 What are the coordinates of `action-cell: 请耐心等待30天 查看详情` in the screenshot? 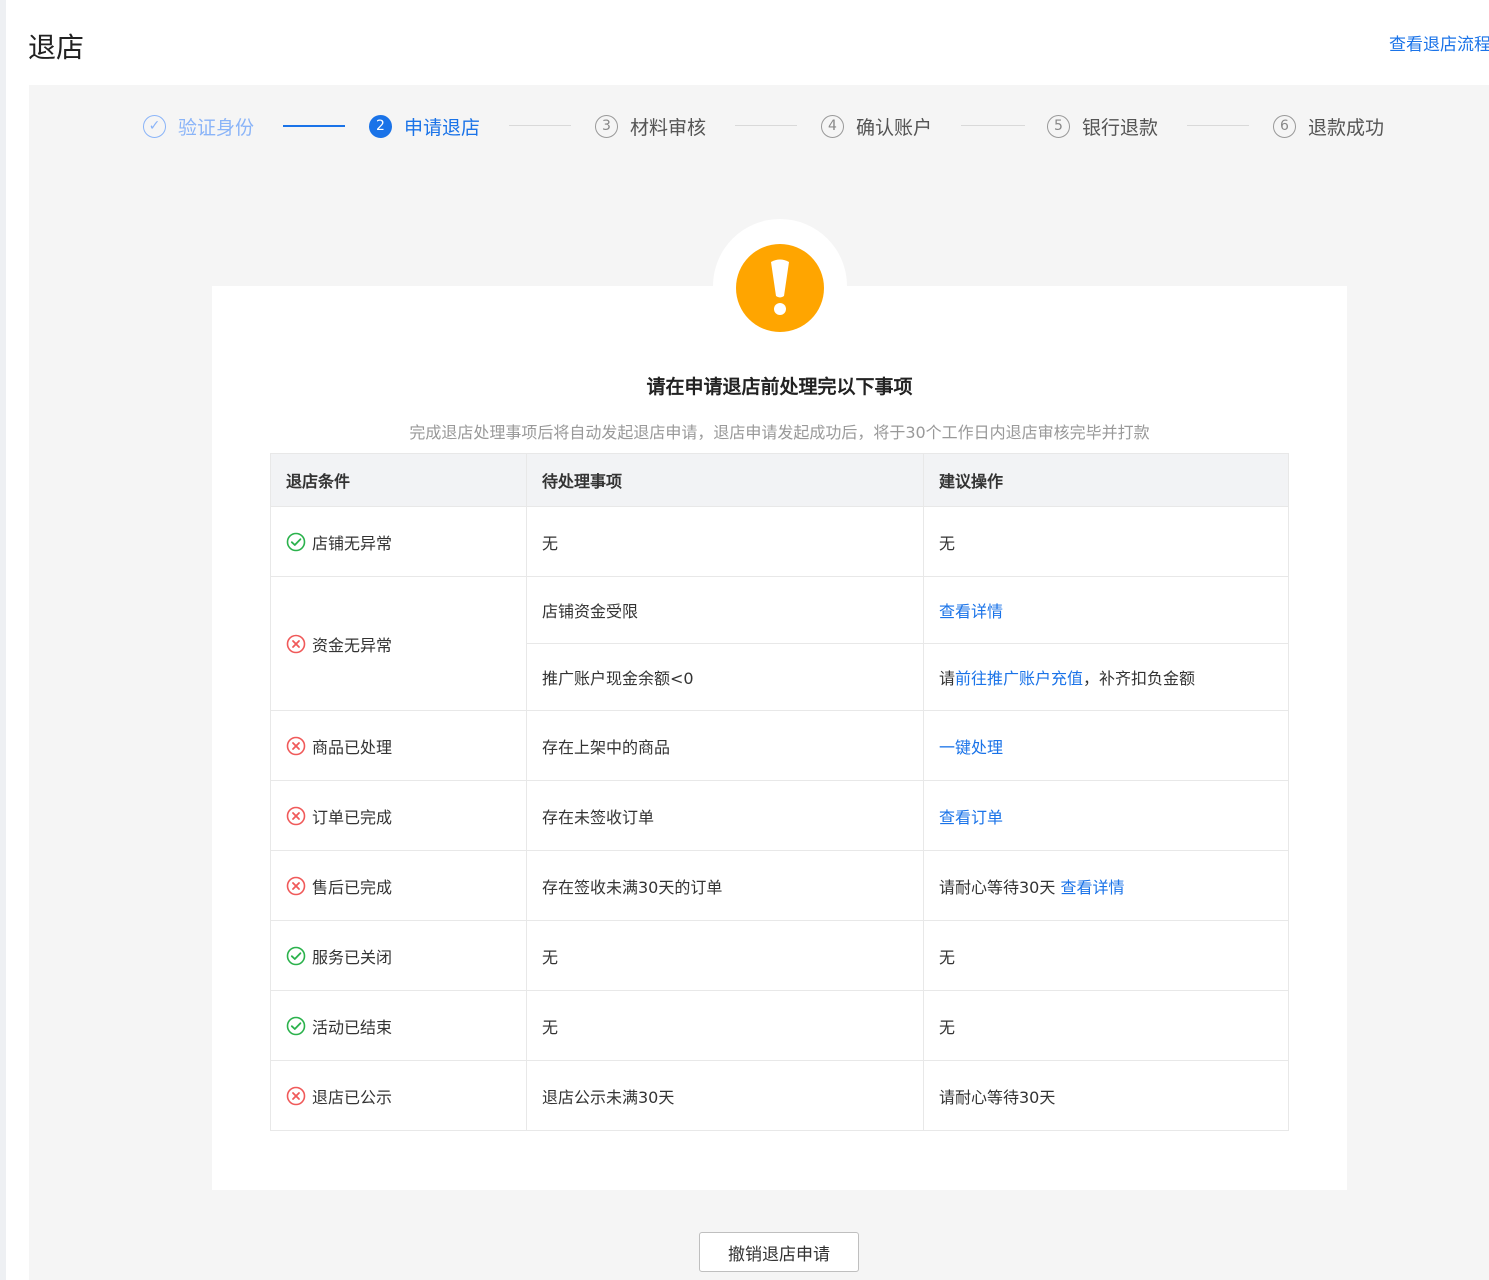 It's located at (1106, 885).